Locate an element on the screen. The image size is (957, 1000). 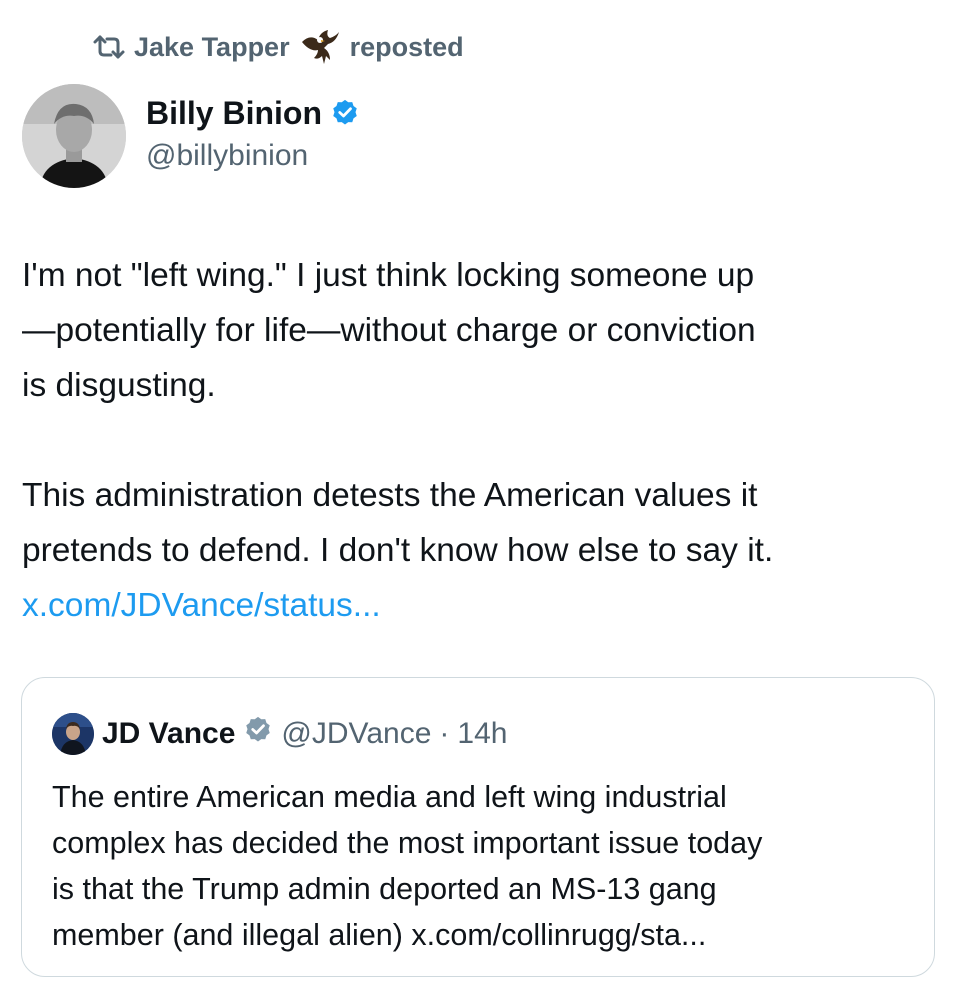
tweet-header: Billy Binion @billybinion is located at coordinates (191, 136).